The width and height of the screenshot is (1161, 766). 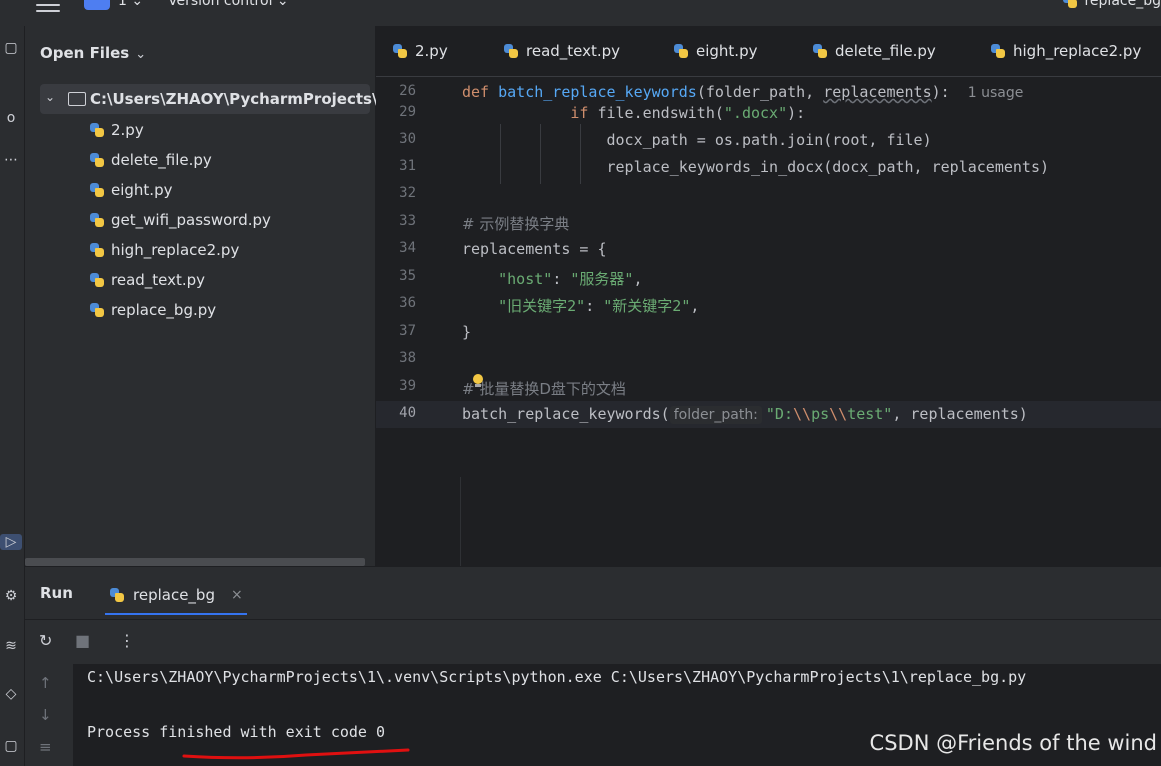 What do you see at coordinates (11, 596) in the screenshot?
I see `python-packages-icon: ⚙` at bounding box center [11, 596].